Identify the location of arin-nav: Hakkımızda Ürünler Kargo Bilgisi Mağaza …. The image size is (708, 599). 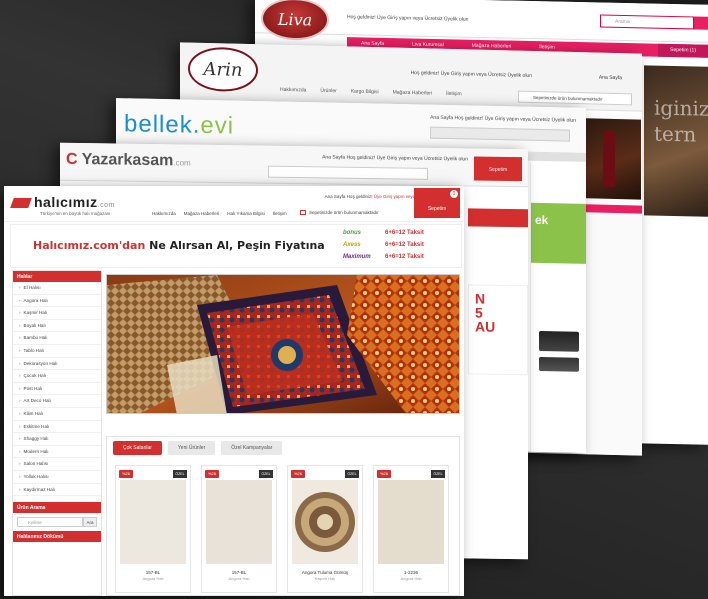
(371, 92).